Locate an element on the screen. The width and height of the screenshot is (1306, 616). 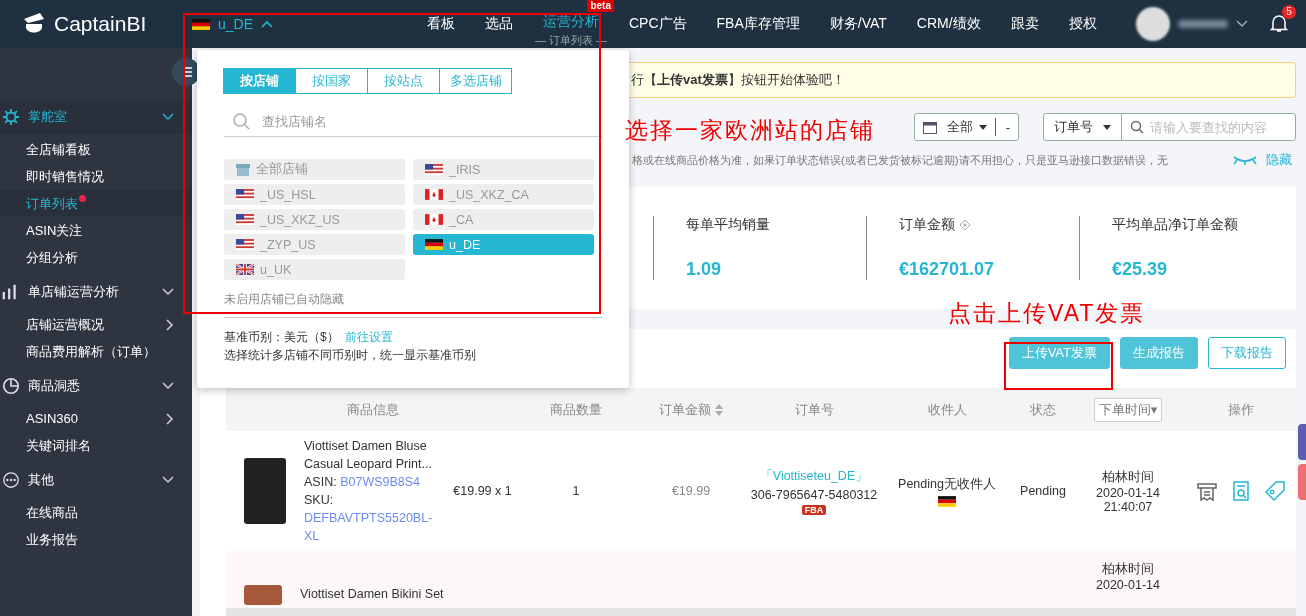
logo: CaptainBI is located at coordinates (91, 24).